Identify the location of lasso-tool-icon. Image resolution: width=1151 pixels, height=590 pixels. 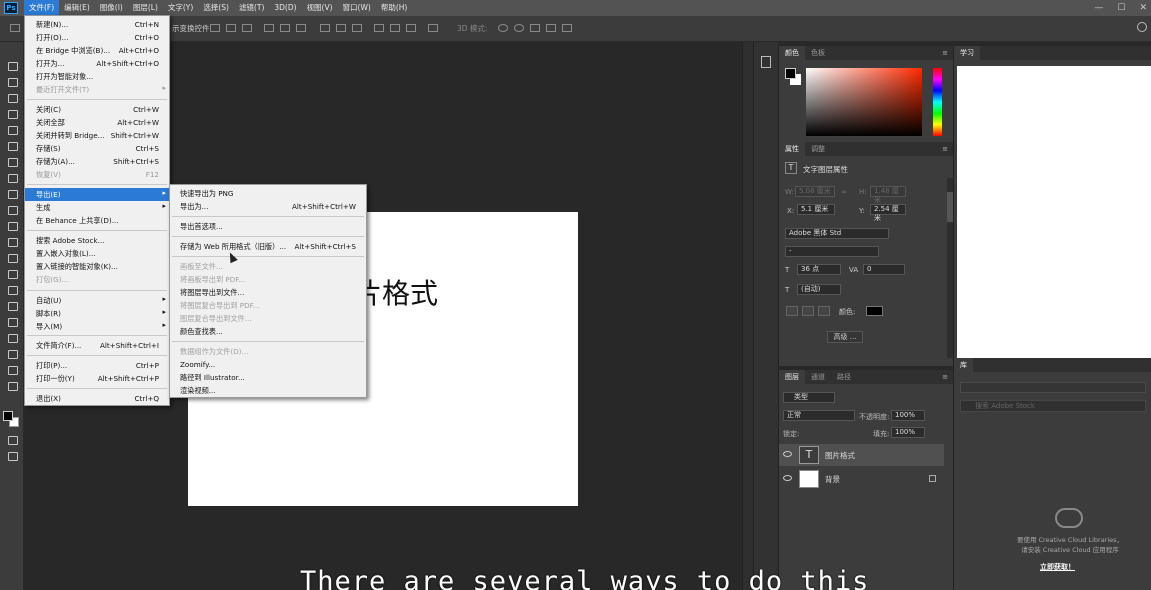
(12, 97).